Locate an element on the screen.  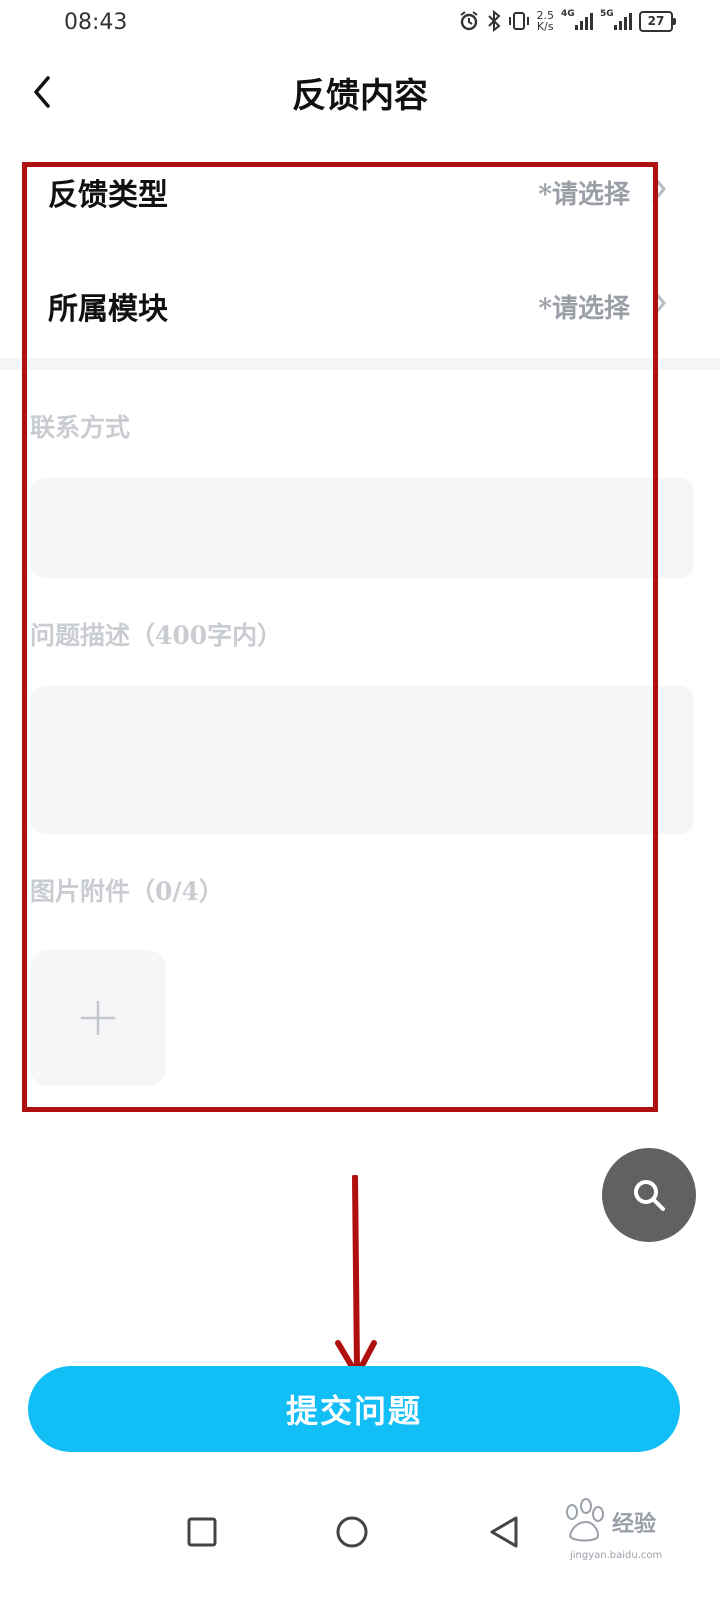
signal-2-gen: 5G is located at coordinates (607, 14).